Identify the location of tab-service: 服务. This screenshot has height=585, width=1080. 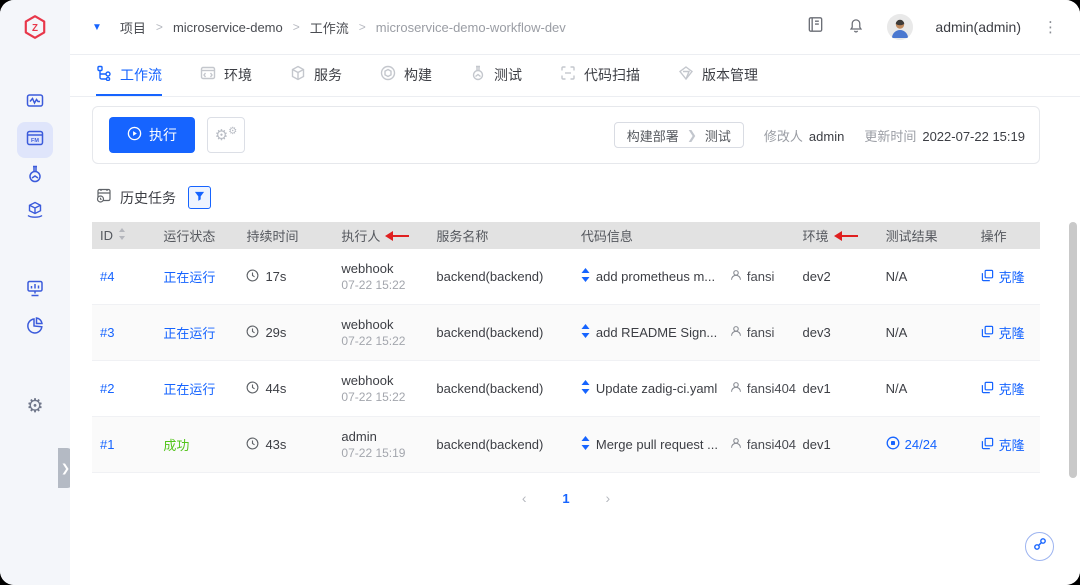
(316, 75).